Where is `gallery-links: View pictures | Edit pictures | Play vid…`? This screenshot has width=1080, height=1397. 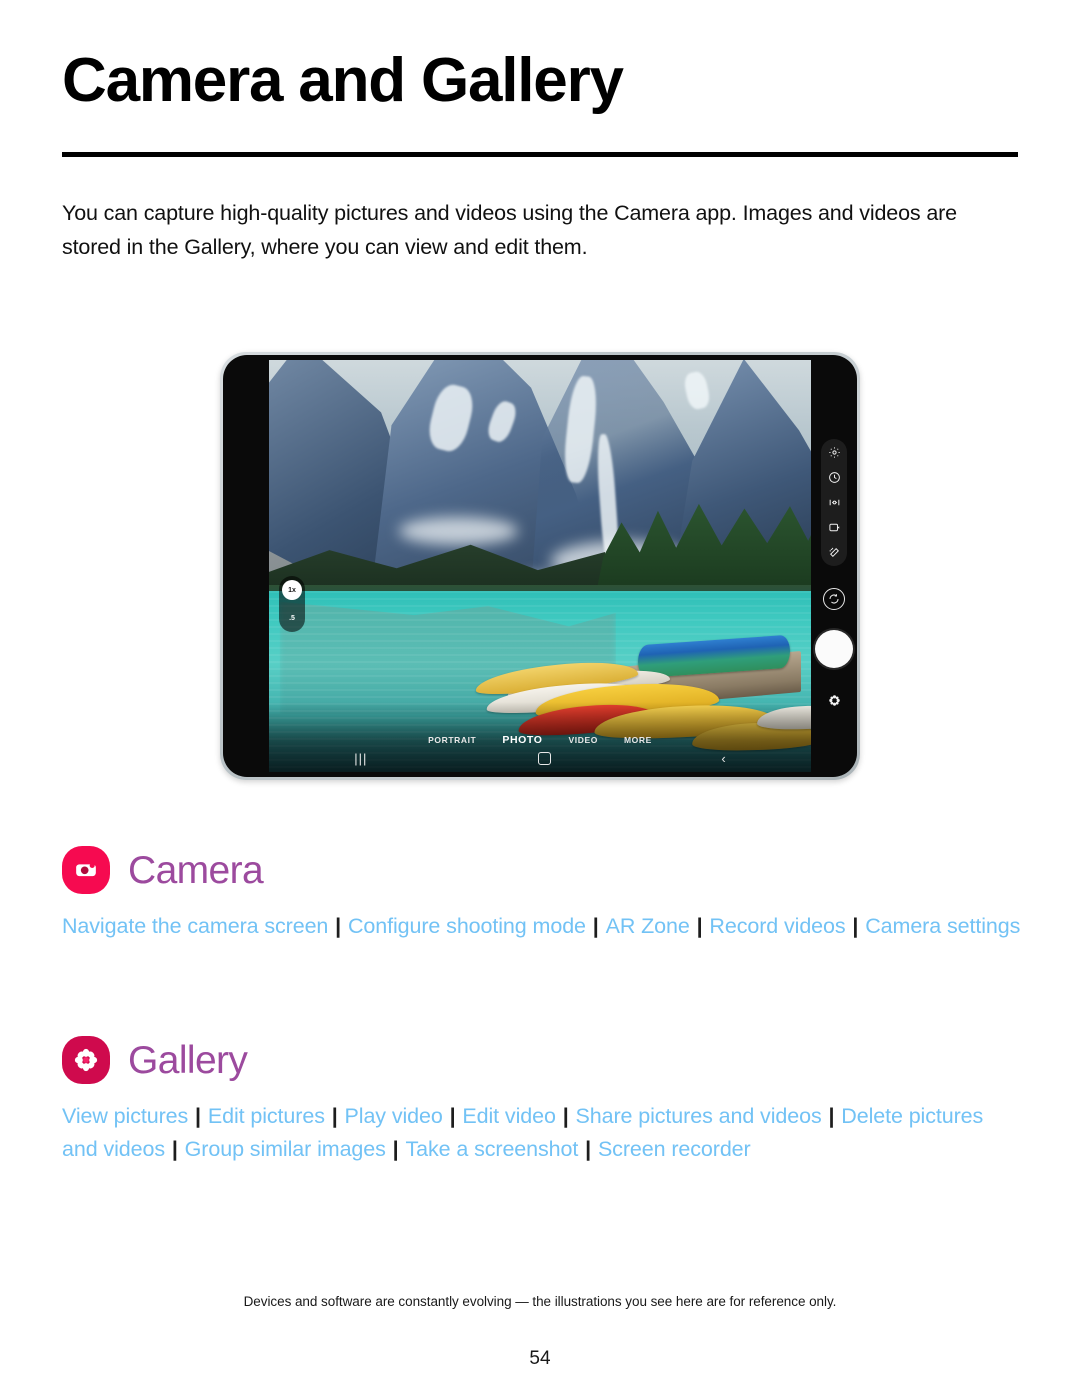 gallery-links: View pictures | Edit pictures | Play vid… is located at coordinates (542, 1133).